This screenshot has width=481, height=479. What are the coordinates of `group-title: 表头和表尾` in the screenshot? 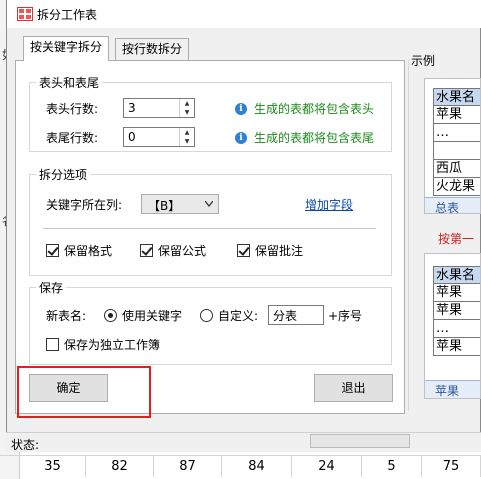 It's located at (69, 82).